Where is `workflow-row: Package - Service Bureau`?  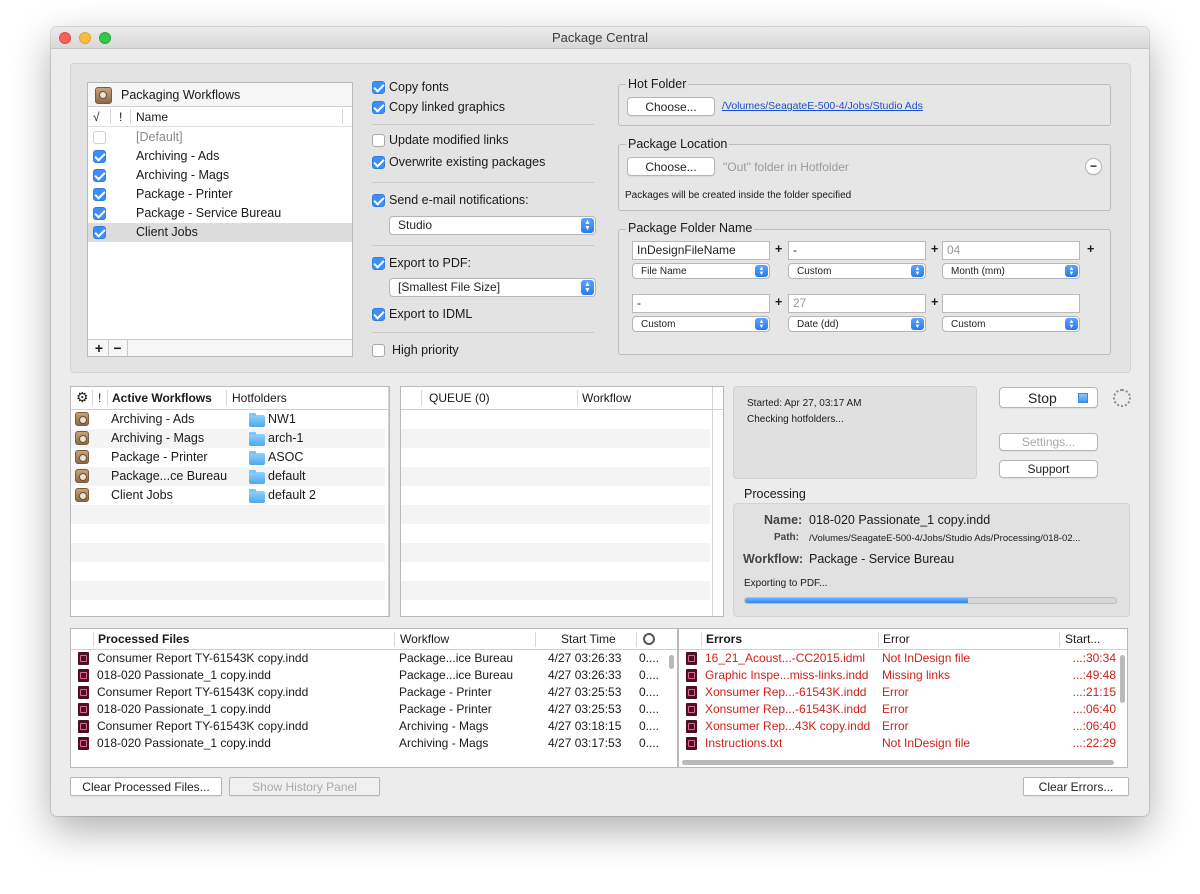 workflow-row: Package - Service Bureau is located at coordinates (220, 213).